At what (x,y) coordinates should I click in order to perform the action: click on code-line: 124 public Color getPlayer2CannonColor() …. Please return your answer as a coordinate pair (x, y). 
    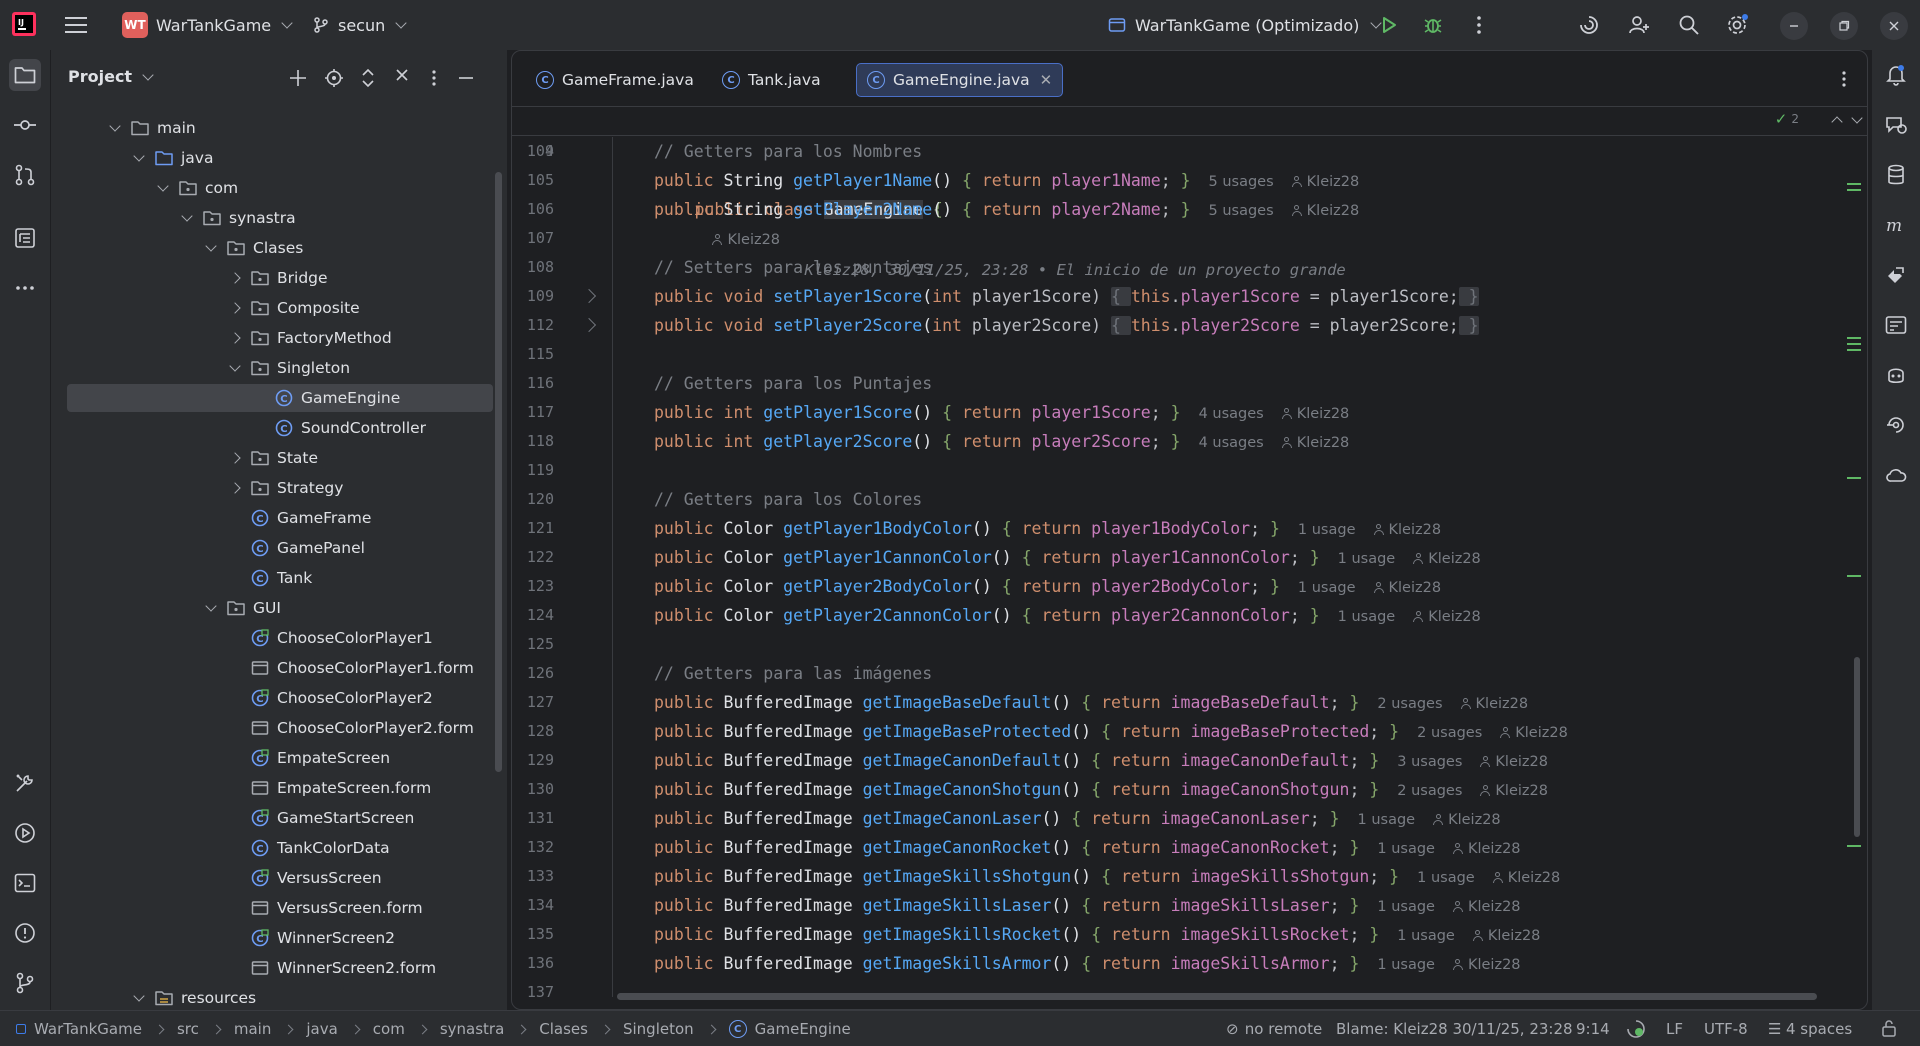
    Looking at the image, I should click on (1177, 615).